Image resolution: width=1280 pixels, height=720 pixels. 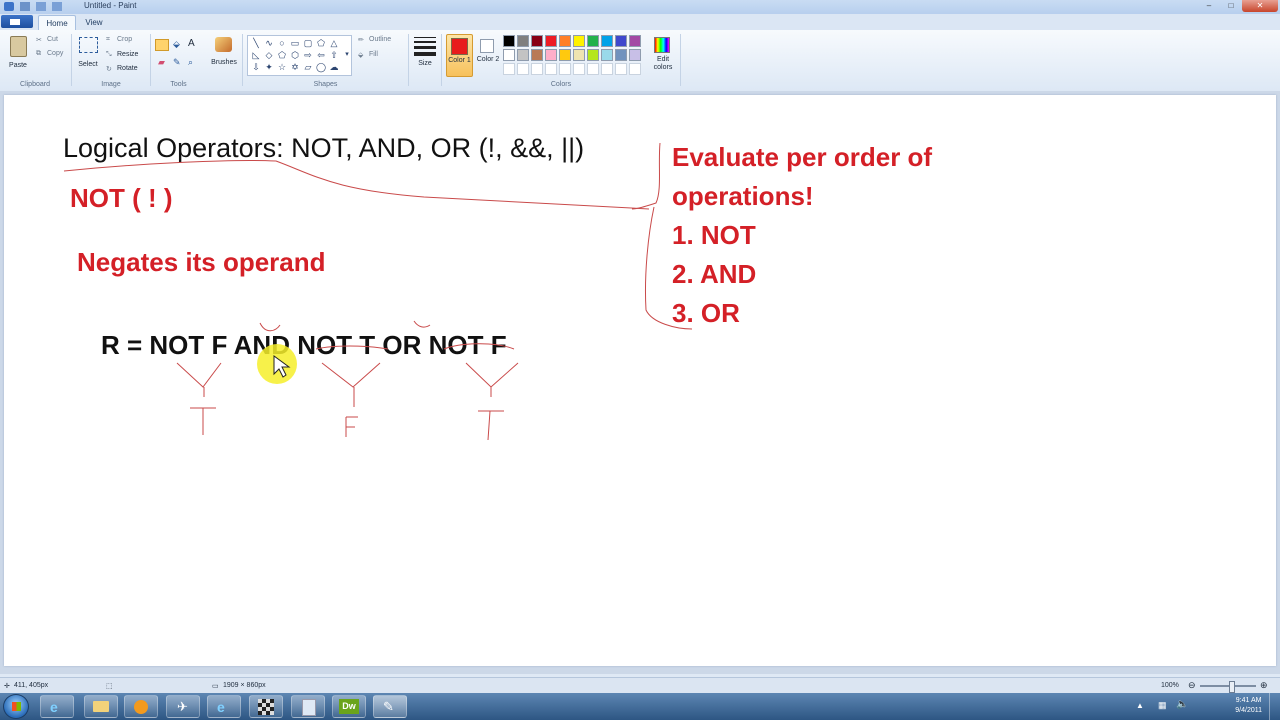 I want to click on color2-button: Color 2, so click(x=488, y=55).